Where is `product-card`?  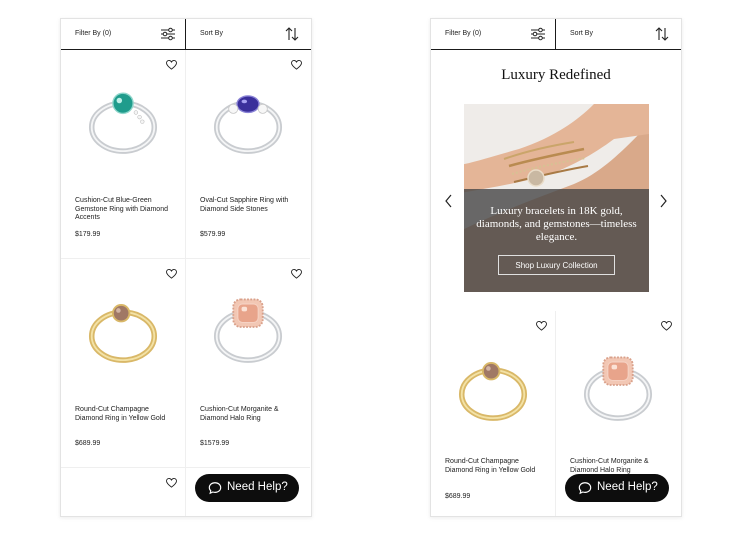
product-card is located at coordinates (123, 492).